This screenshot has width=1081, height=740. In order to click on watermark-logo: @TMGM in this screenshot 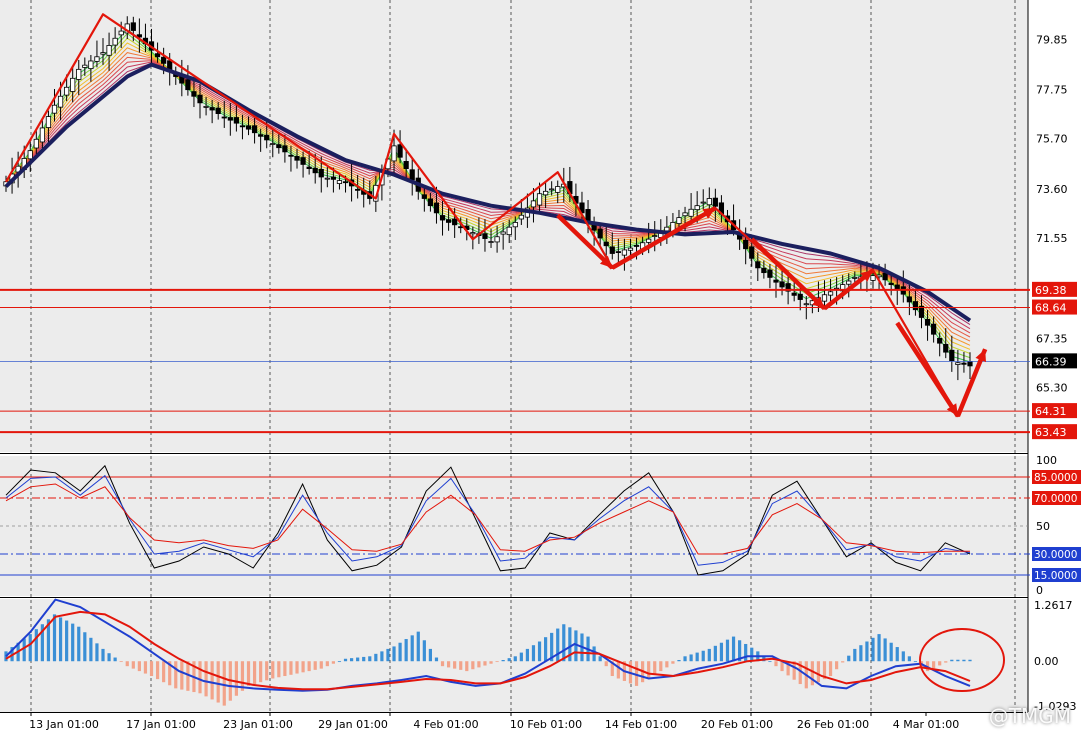, I will do `click(1029, 716)`.